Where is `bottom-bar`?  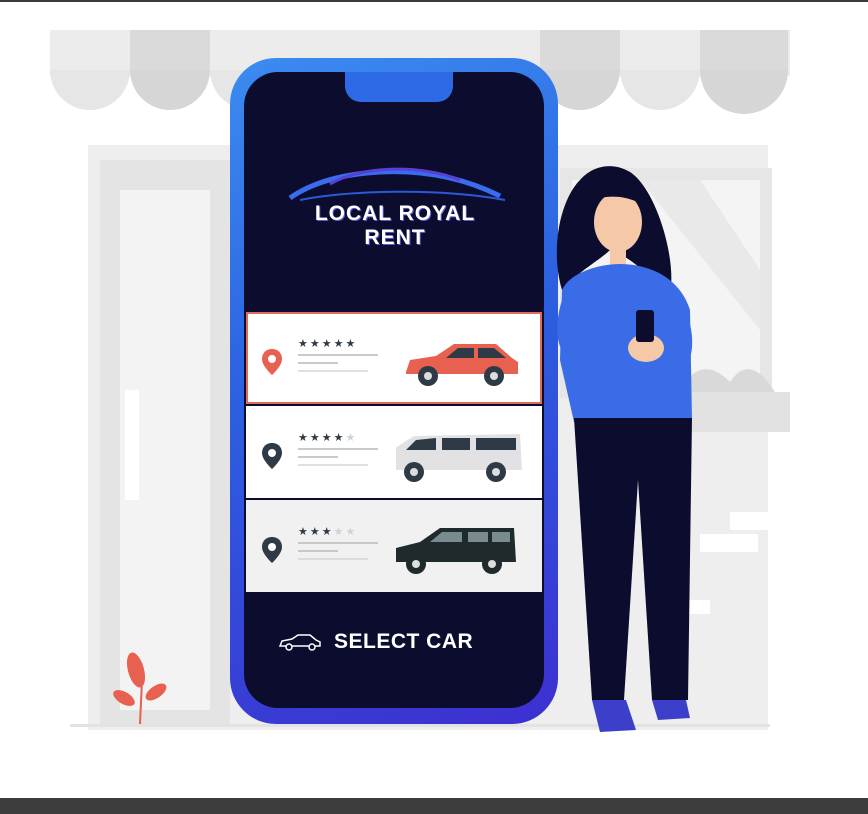 bottom-bar is located at coordinates (434, 806).